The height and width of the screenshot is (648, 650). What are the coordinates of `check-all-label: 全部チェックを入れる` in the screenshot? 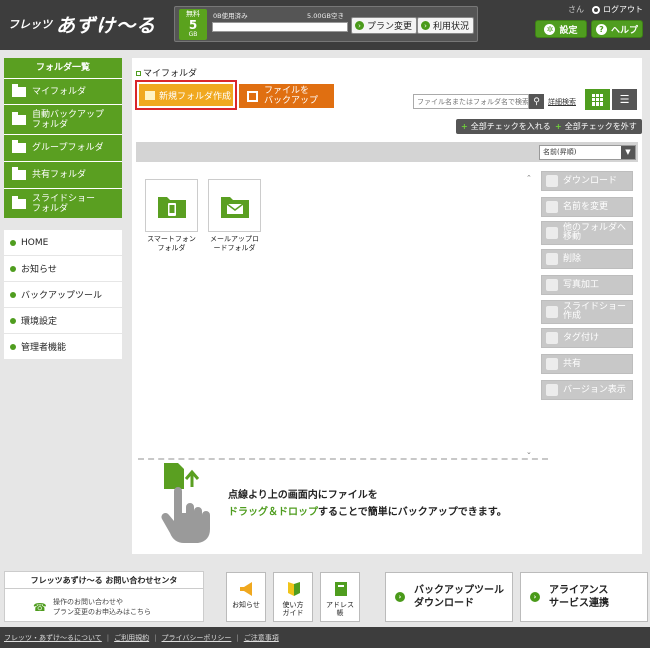 It's located at (510, 126).